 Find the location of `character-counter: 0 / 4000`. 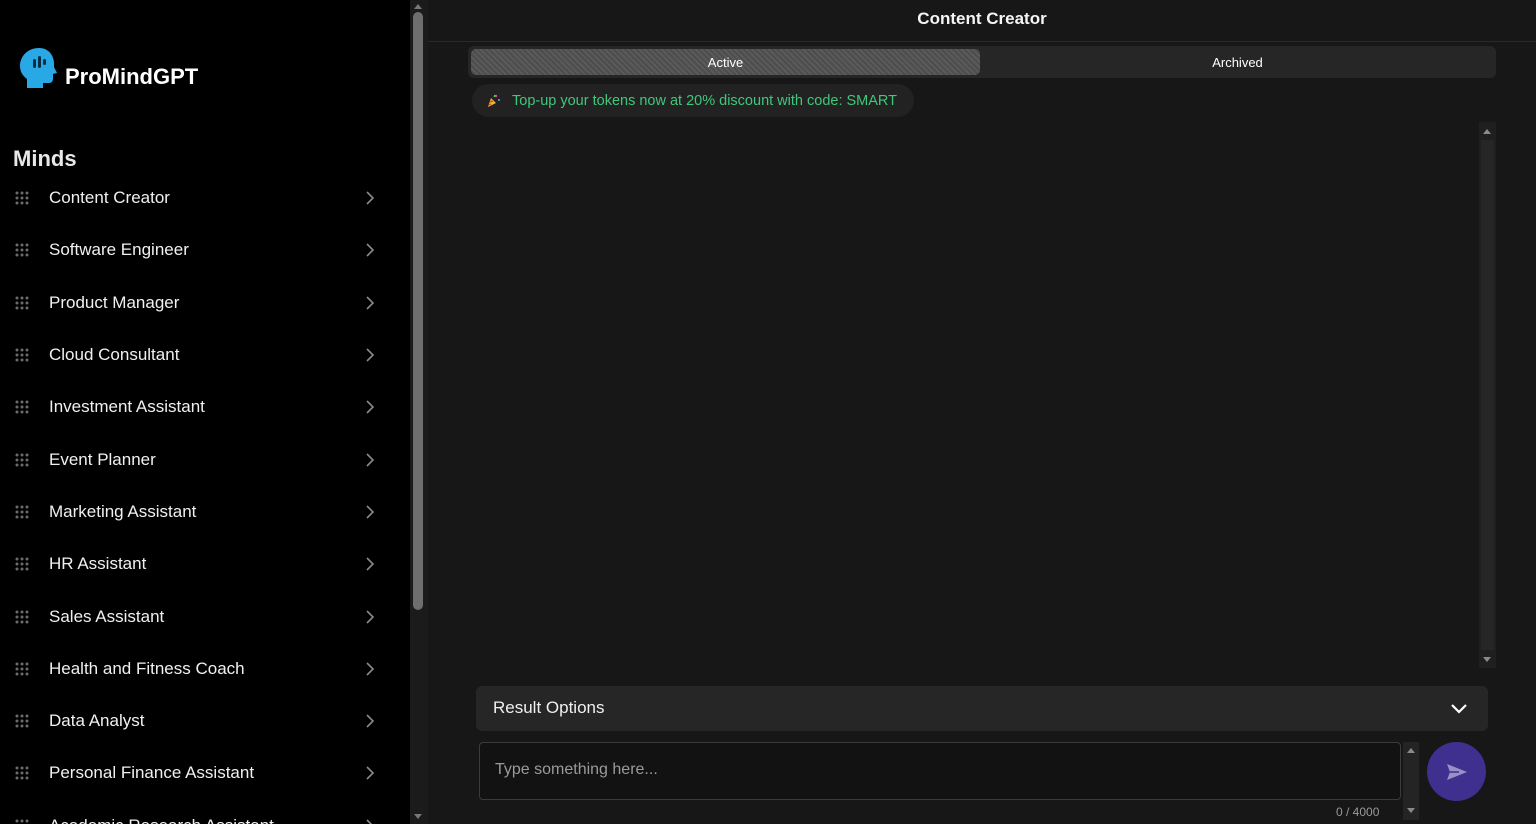

character-counter: 0 / 4000 is located at coordinates (1358, 812).